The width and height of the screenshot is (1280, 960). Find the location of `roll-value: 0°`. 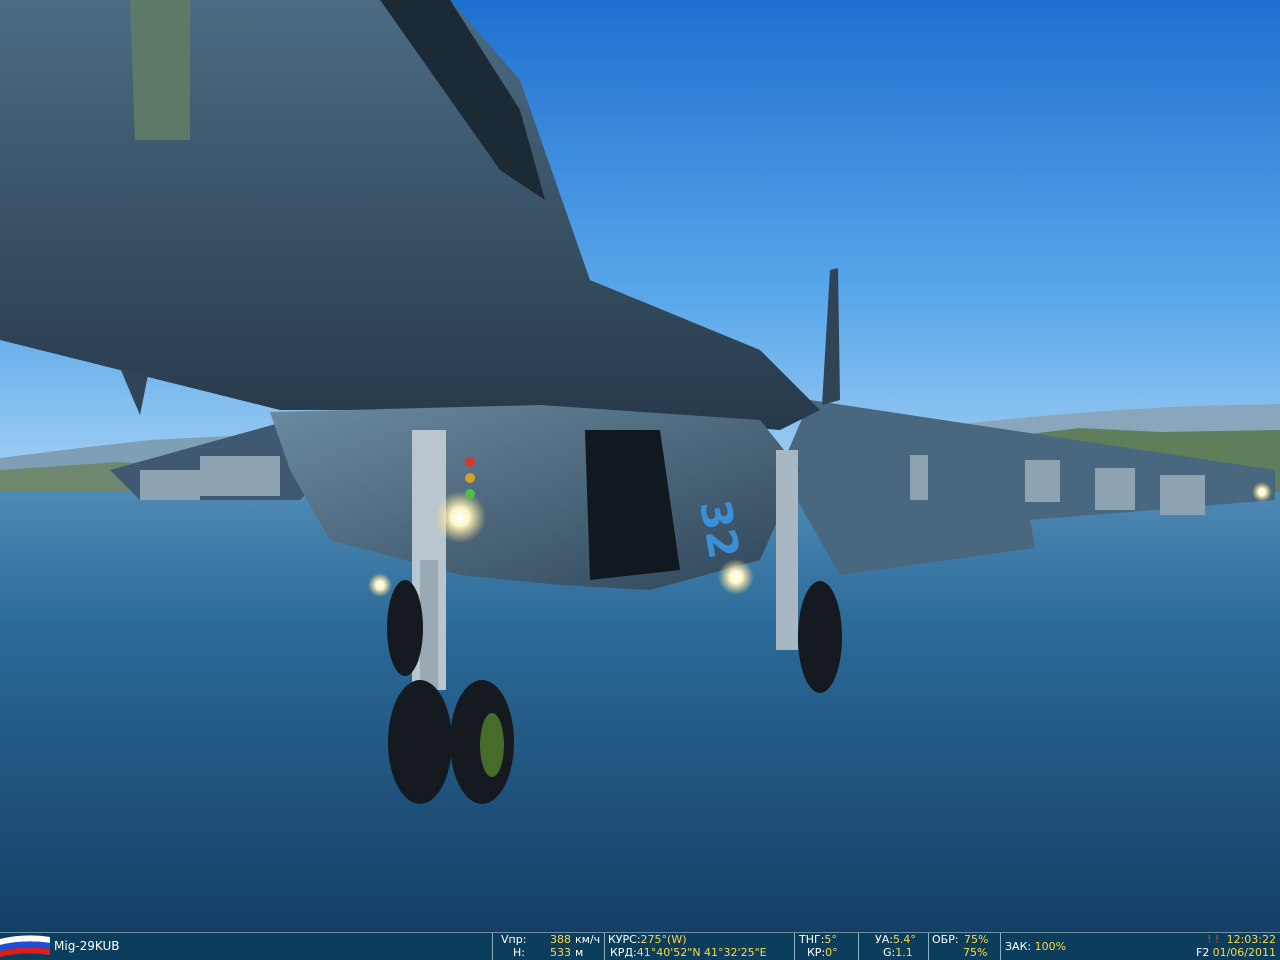

roll-value: 0° is located at coordinates (831, 952).